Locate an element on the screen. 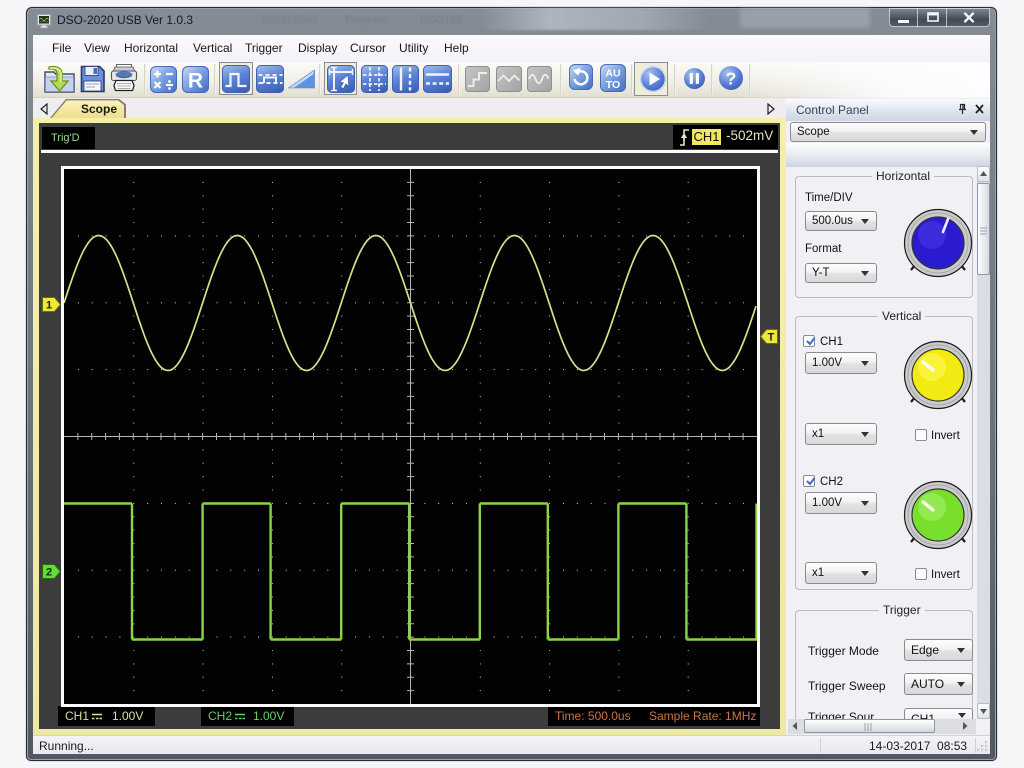 This screenshot has width=1024, height=768. svg-text: R is located at coordinates (195, 81).